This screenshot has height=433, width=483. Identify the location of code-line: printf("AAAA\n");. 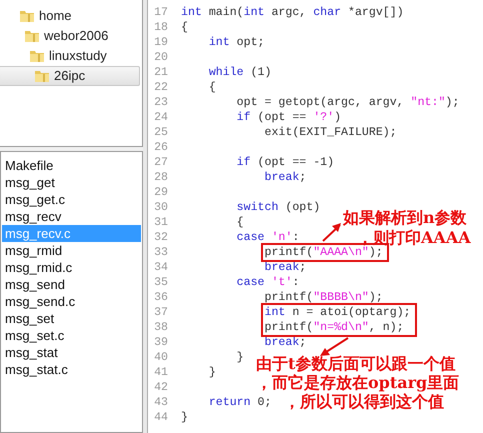
(323, 253).